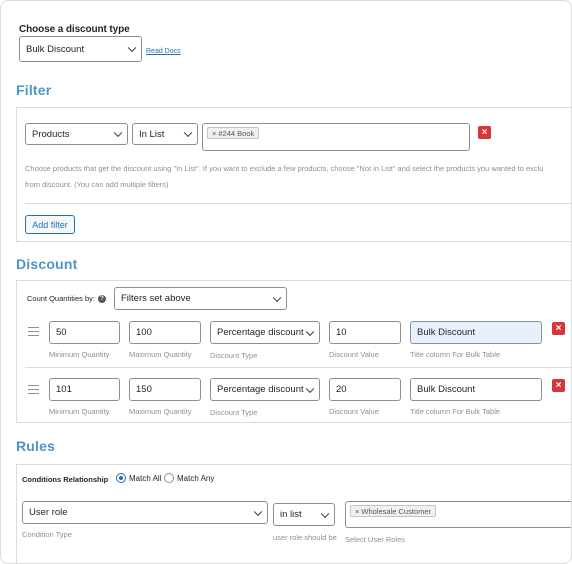  Describe the element at coordinates (36, 446) in the screenshot. I see `rules-section-title: Rules` at that location.